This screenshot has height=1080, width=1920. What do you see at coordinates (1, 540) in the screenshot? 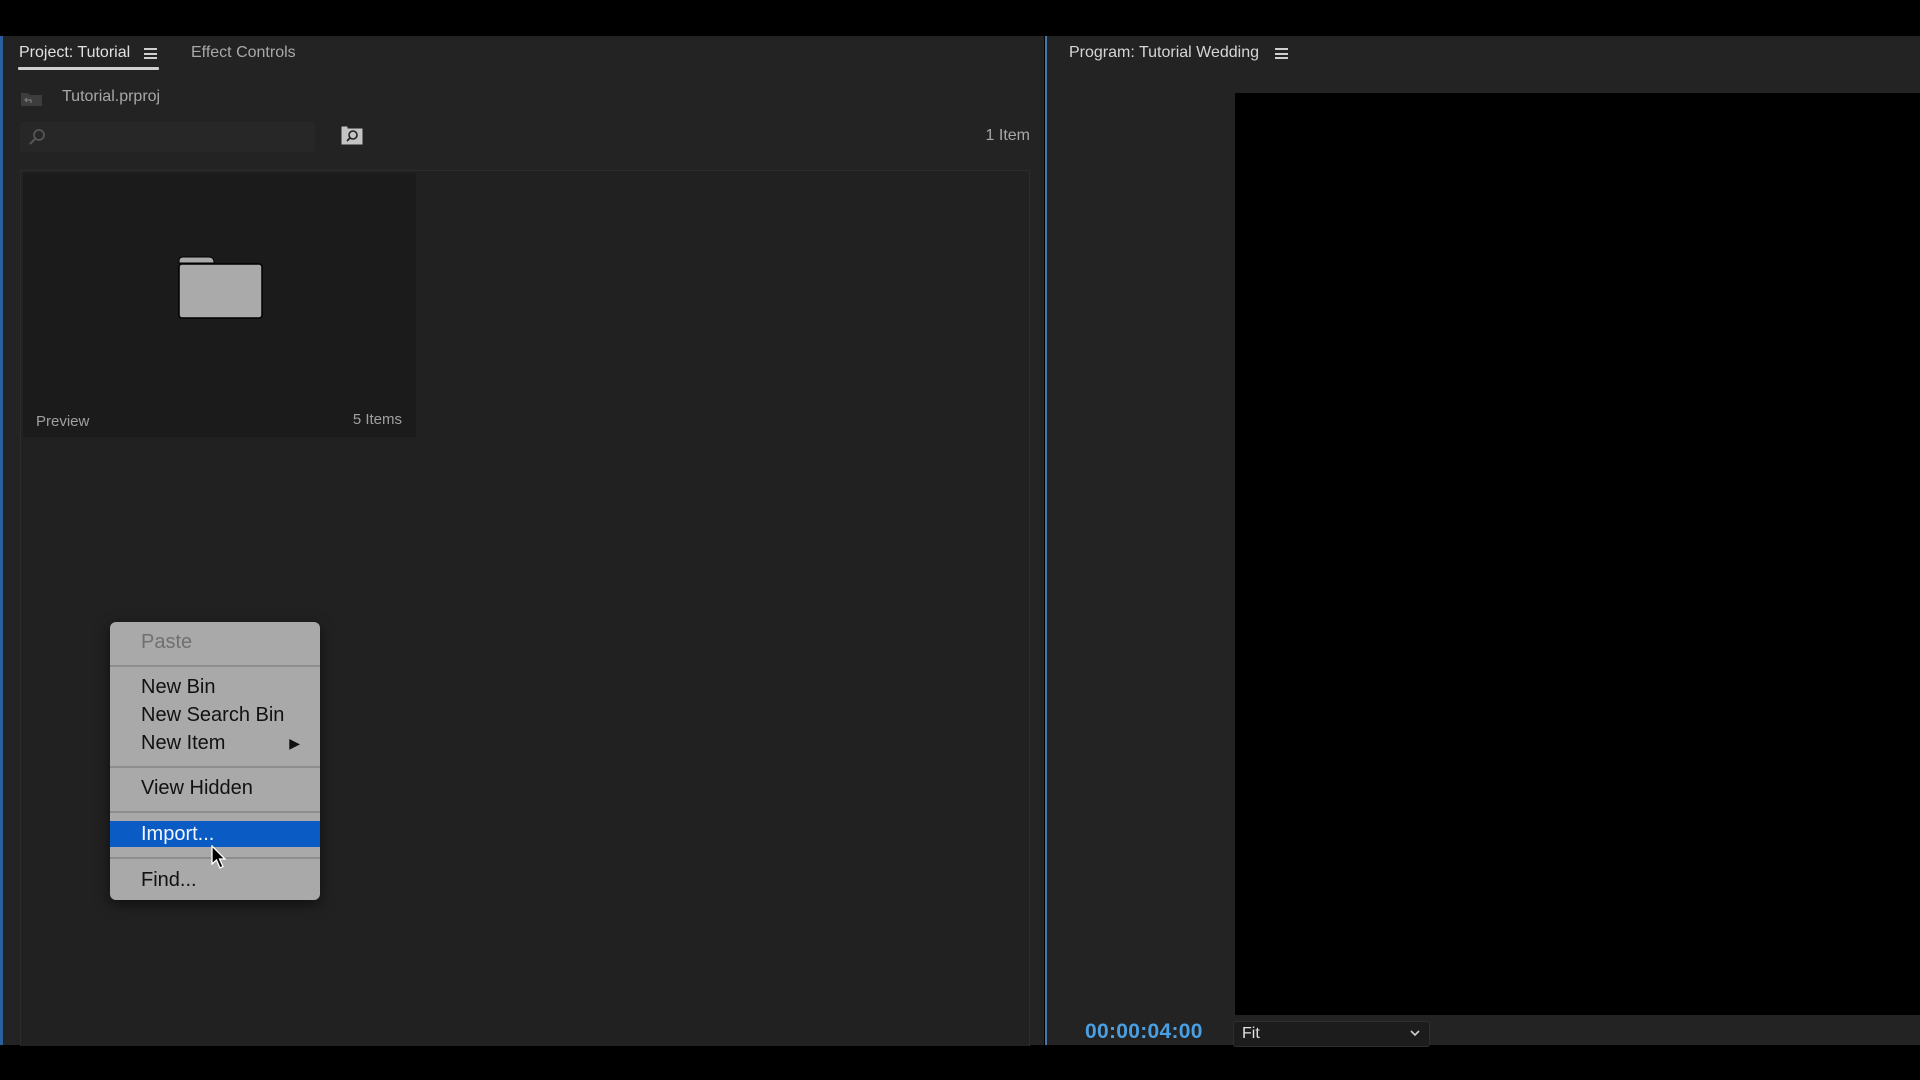
I see `active-panel-indicator` at bounding box center [1, 540].